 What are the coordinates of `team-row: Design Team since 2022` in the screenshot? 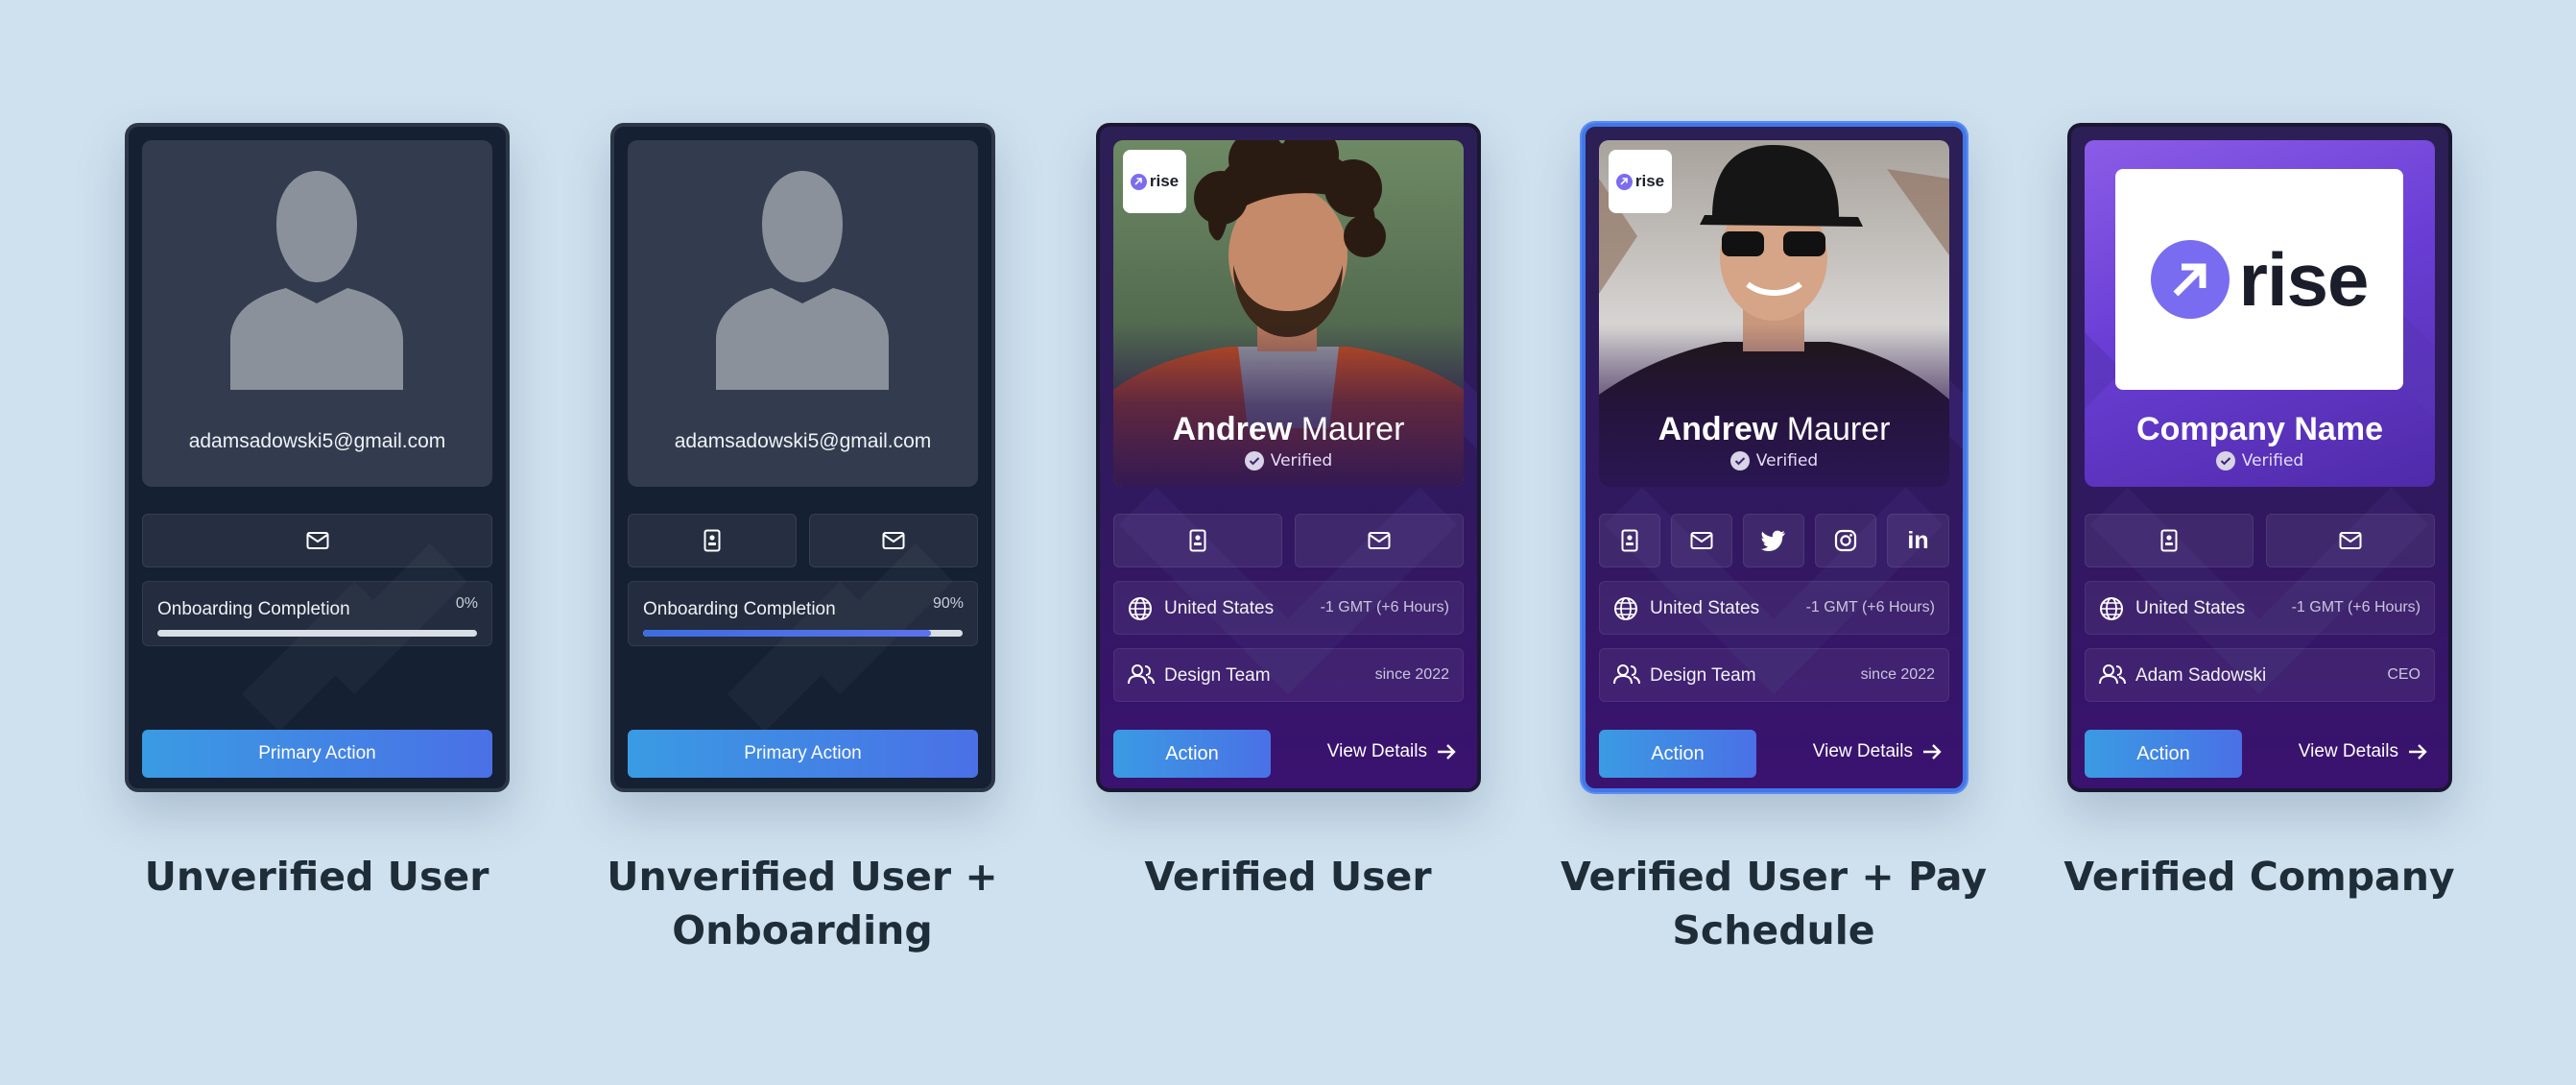 It's located at (1774, 675).